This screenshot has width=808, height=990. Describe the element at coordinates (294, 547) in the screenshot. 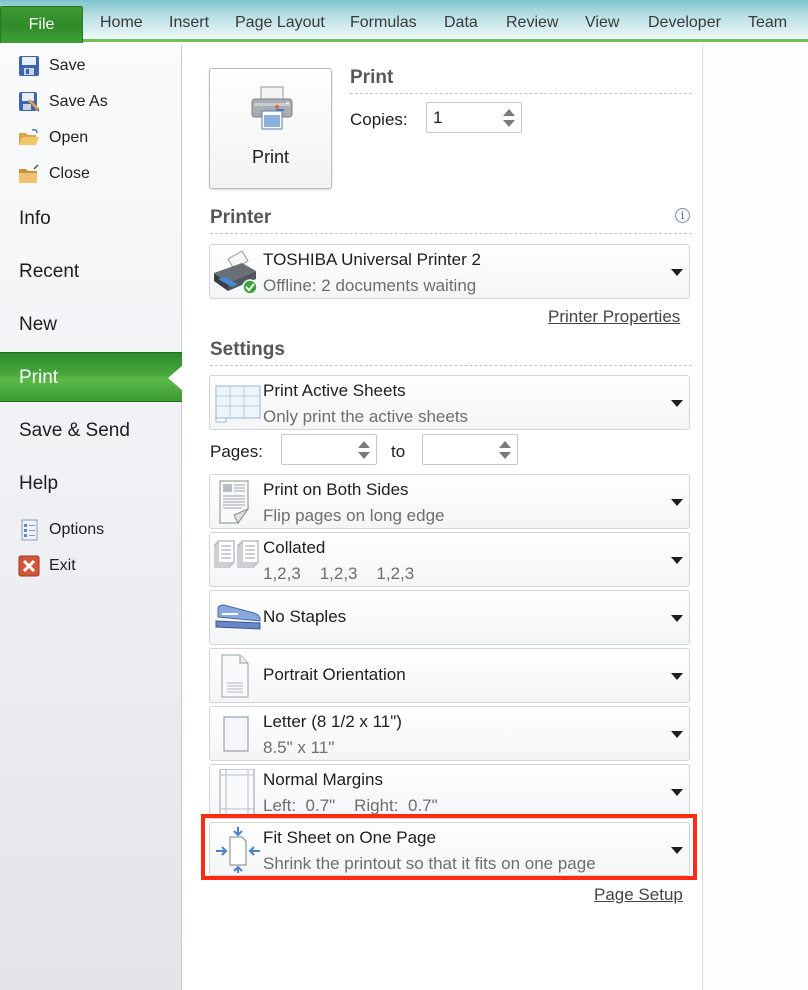

I see `option-title: Collated` at that location.